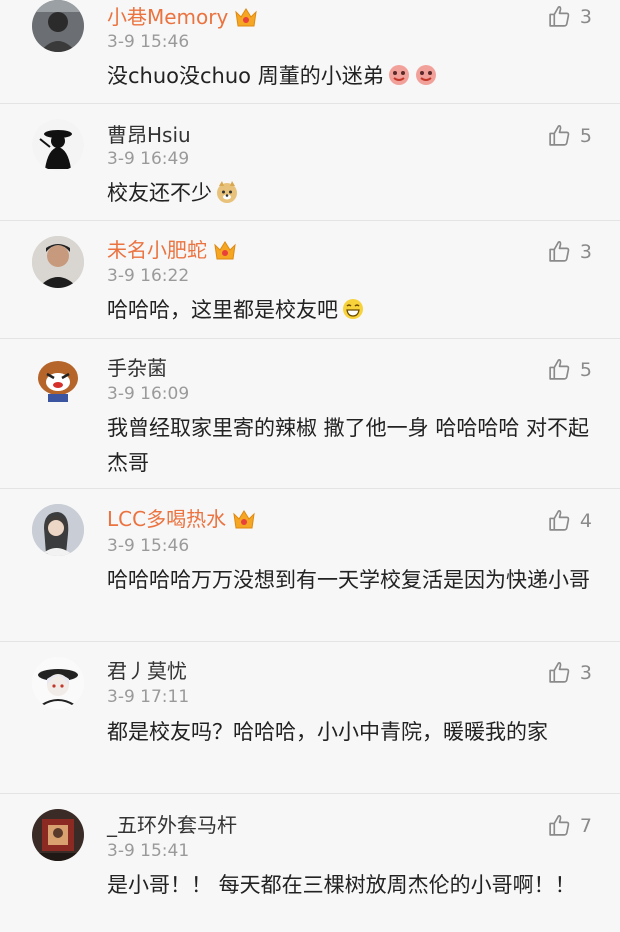  Describe the element at coordinates (327, 732) in the screenshot. I see `comment-text: 都是校友吗？哈哈哈，小小中青院，暖暖我的家` at that location.